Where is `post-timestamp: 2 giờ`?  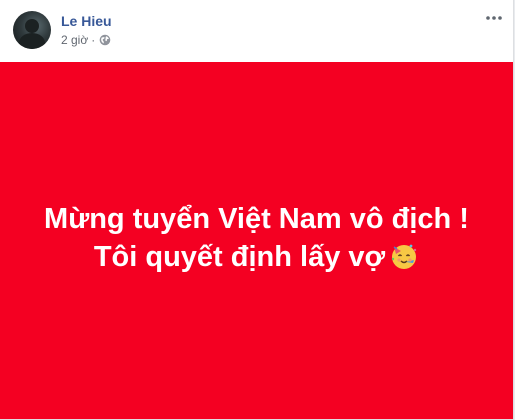 post-timestamp: 2 giờ is located at coordinates (74, 40).